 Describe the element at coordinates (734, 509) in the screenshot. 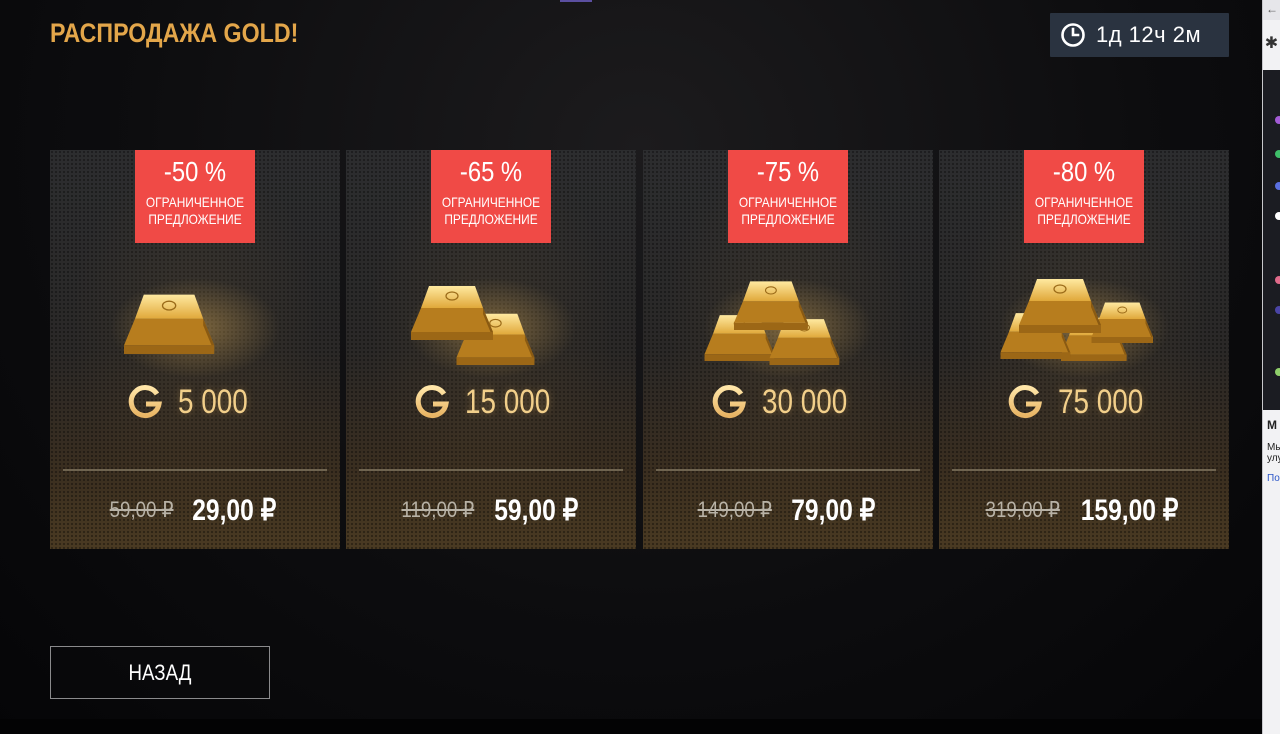

I see `old-price: 149,00 ₽` at that location.